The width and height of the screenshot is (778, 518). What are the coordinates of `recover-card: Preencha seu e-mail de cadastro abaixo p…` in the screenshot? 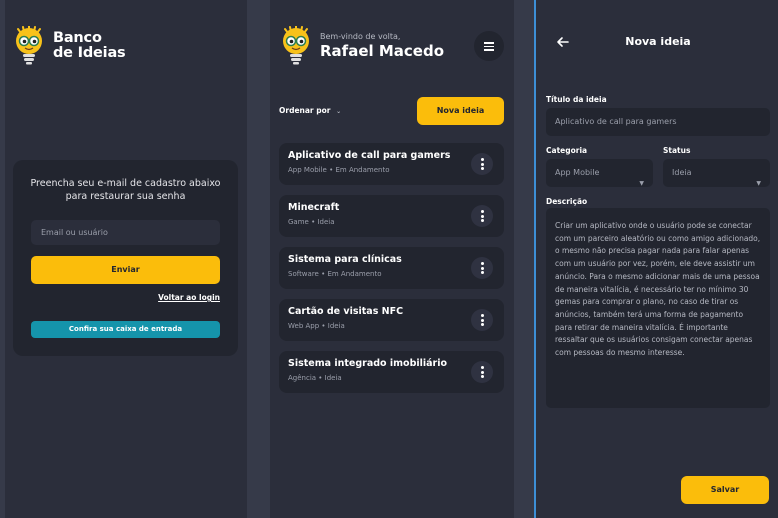 It's located at (125, 258).